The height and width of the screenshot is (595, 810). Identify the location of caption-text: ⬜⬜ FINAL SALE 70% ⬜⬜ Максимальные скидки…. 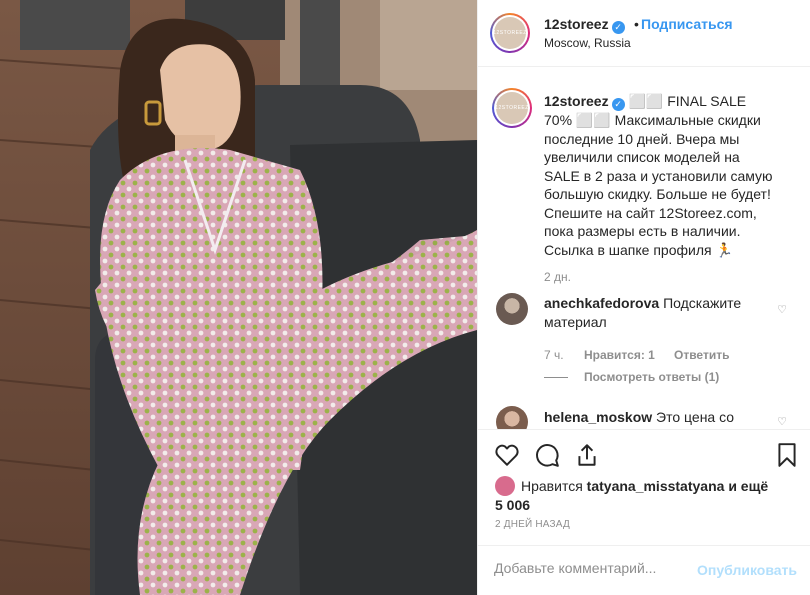
(658, 175).